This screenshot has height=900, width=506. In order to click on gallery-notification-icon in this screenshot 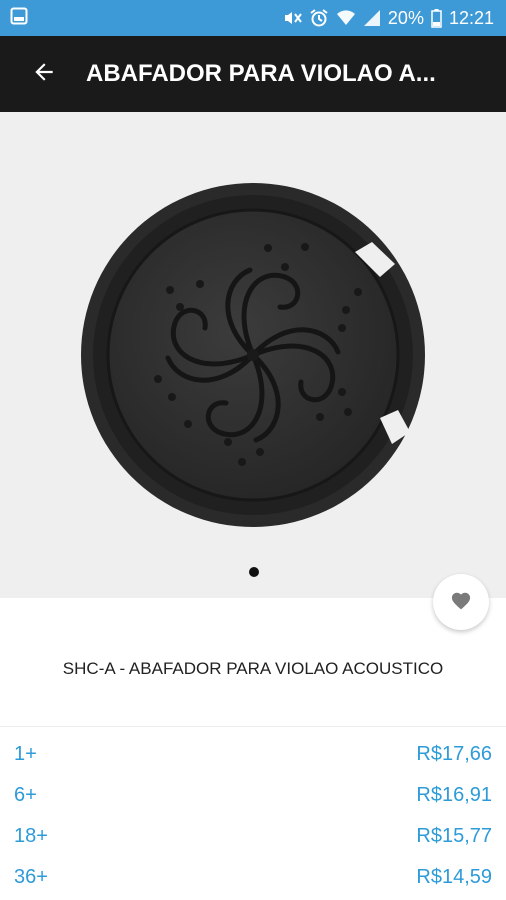, I will do `click(19, 18)`.